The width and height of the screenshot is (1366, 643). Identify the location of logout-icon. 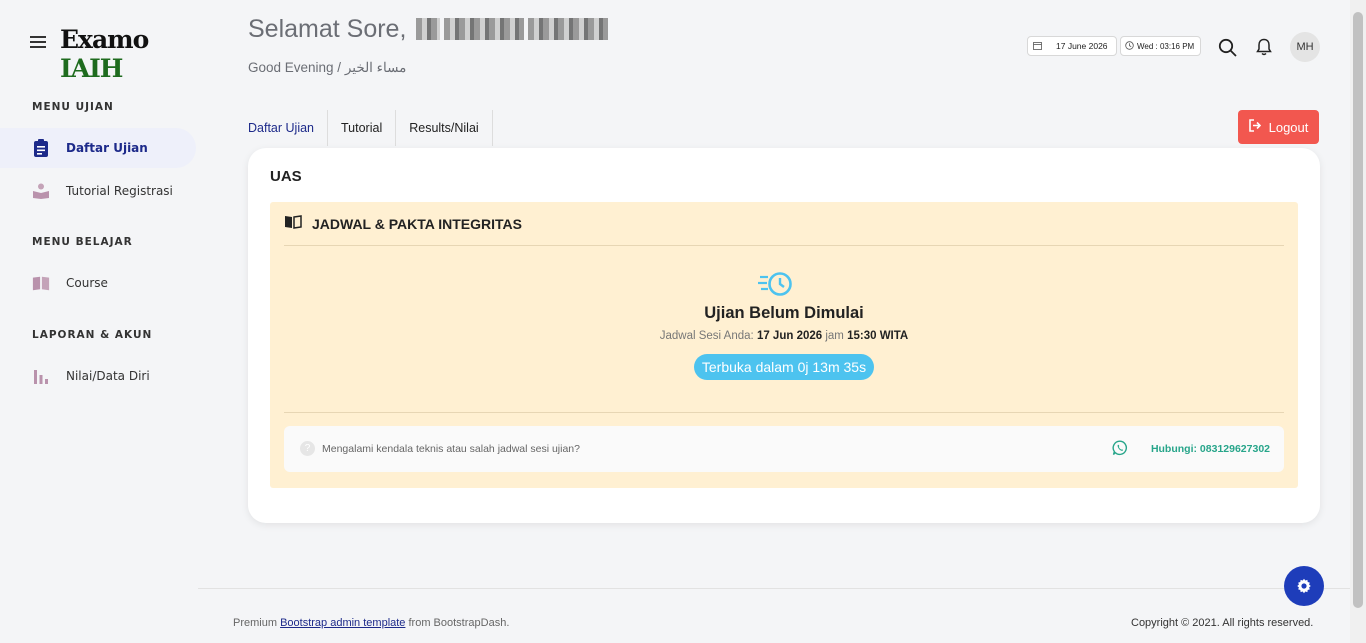
(1254, 127).